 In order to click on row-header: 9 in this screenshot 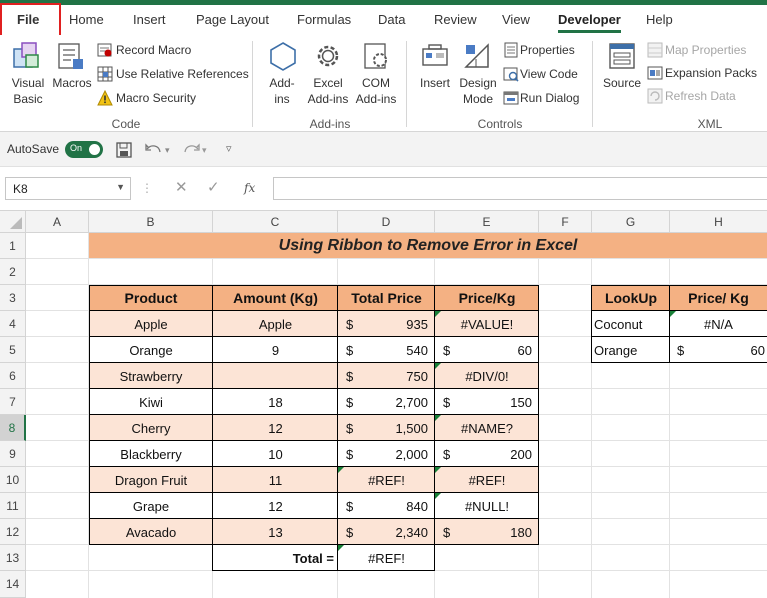, I will do `click(13, 454)`.